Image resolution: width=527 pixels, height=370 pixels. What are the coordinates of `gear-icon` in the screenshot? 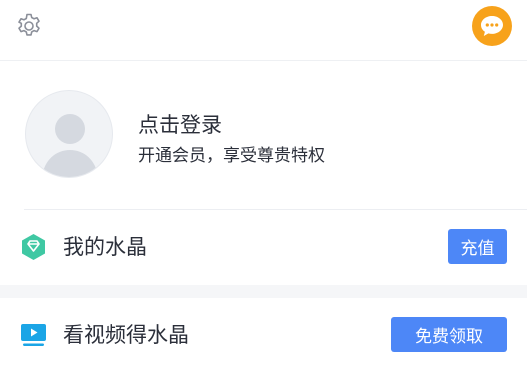 It's located at (29, 24).